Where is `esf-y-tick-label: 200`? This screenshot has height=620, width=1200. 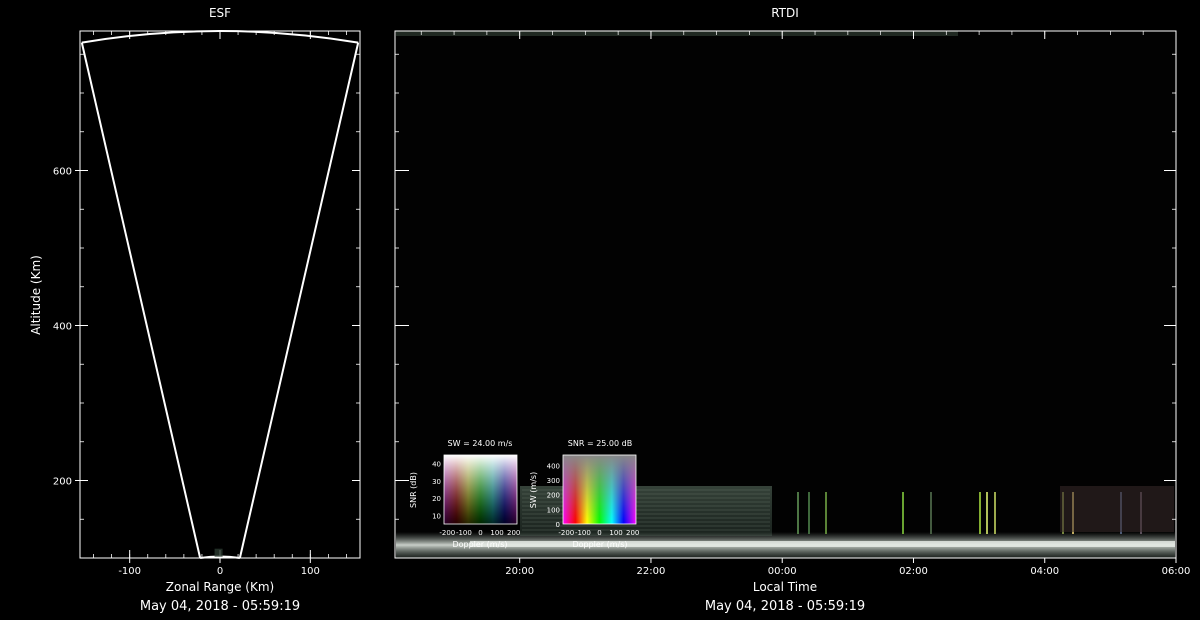 esf-y-tick-label: 200 is located at coordinates (62, 482).